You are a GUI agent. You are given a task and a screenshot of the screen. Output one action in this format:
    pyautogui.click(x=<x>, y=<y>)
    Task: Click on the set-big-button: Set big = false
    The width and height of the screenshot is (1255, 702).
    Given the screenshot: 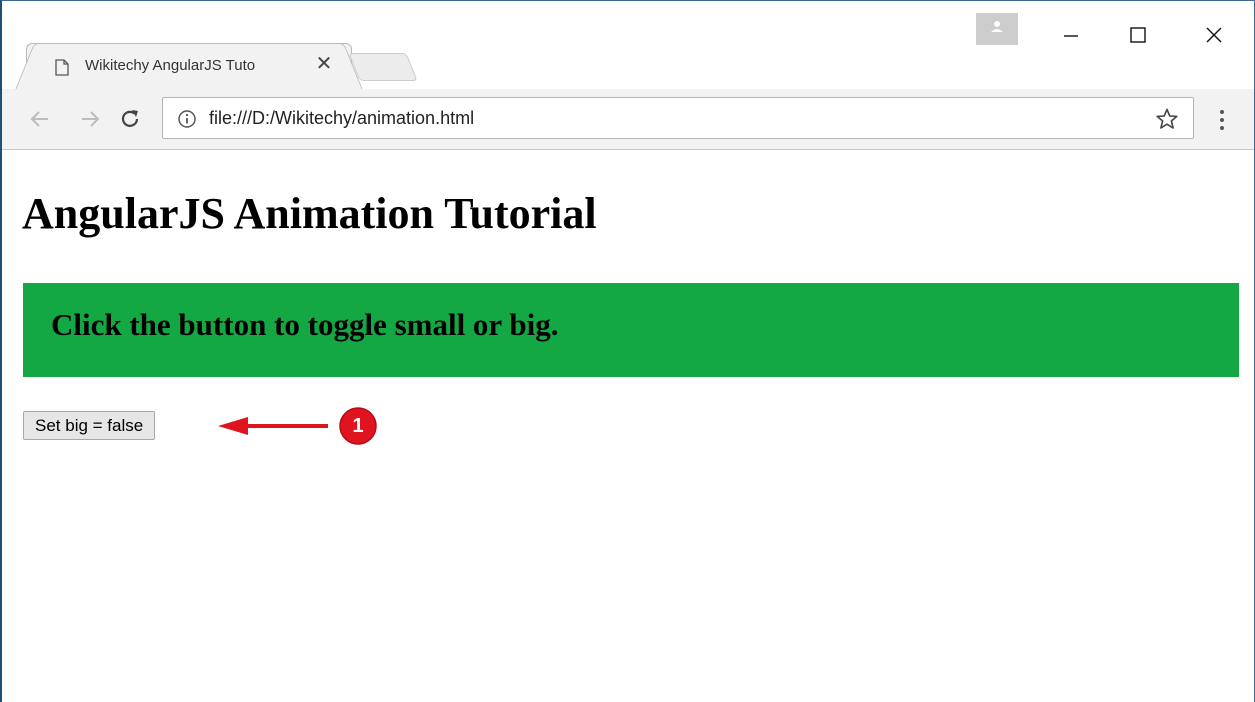 What is the action you would take?
    pyautogui.click(x=89, y=425)
    